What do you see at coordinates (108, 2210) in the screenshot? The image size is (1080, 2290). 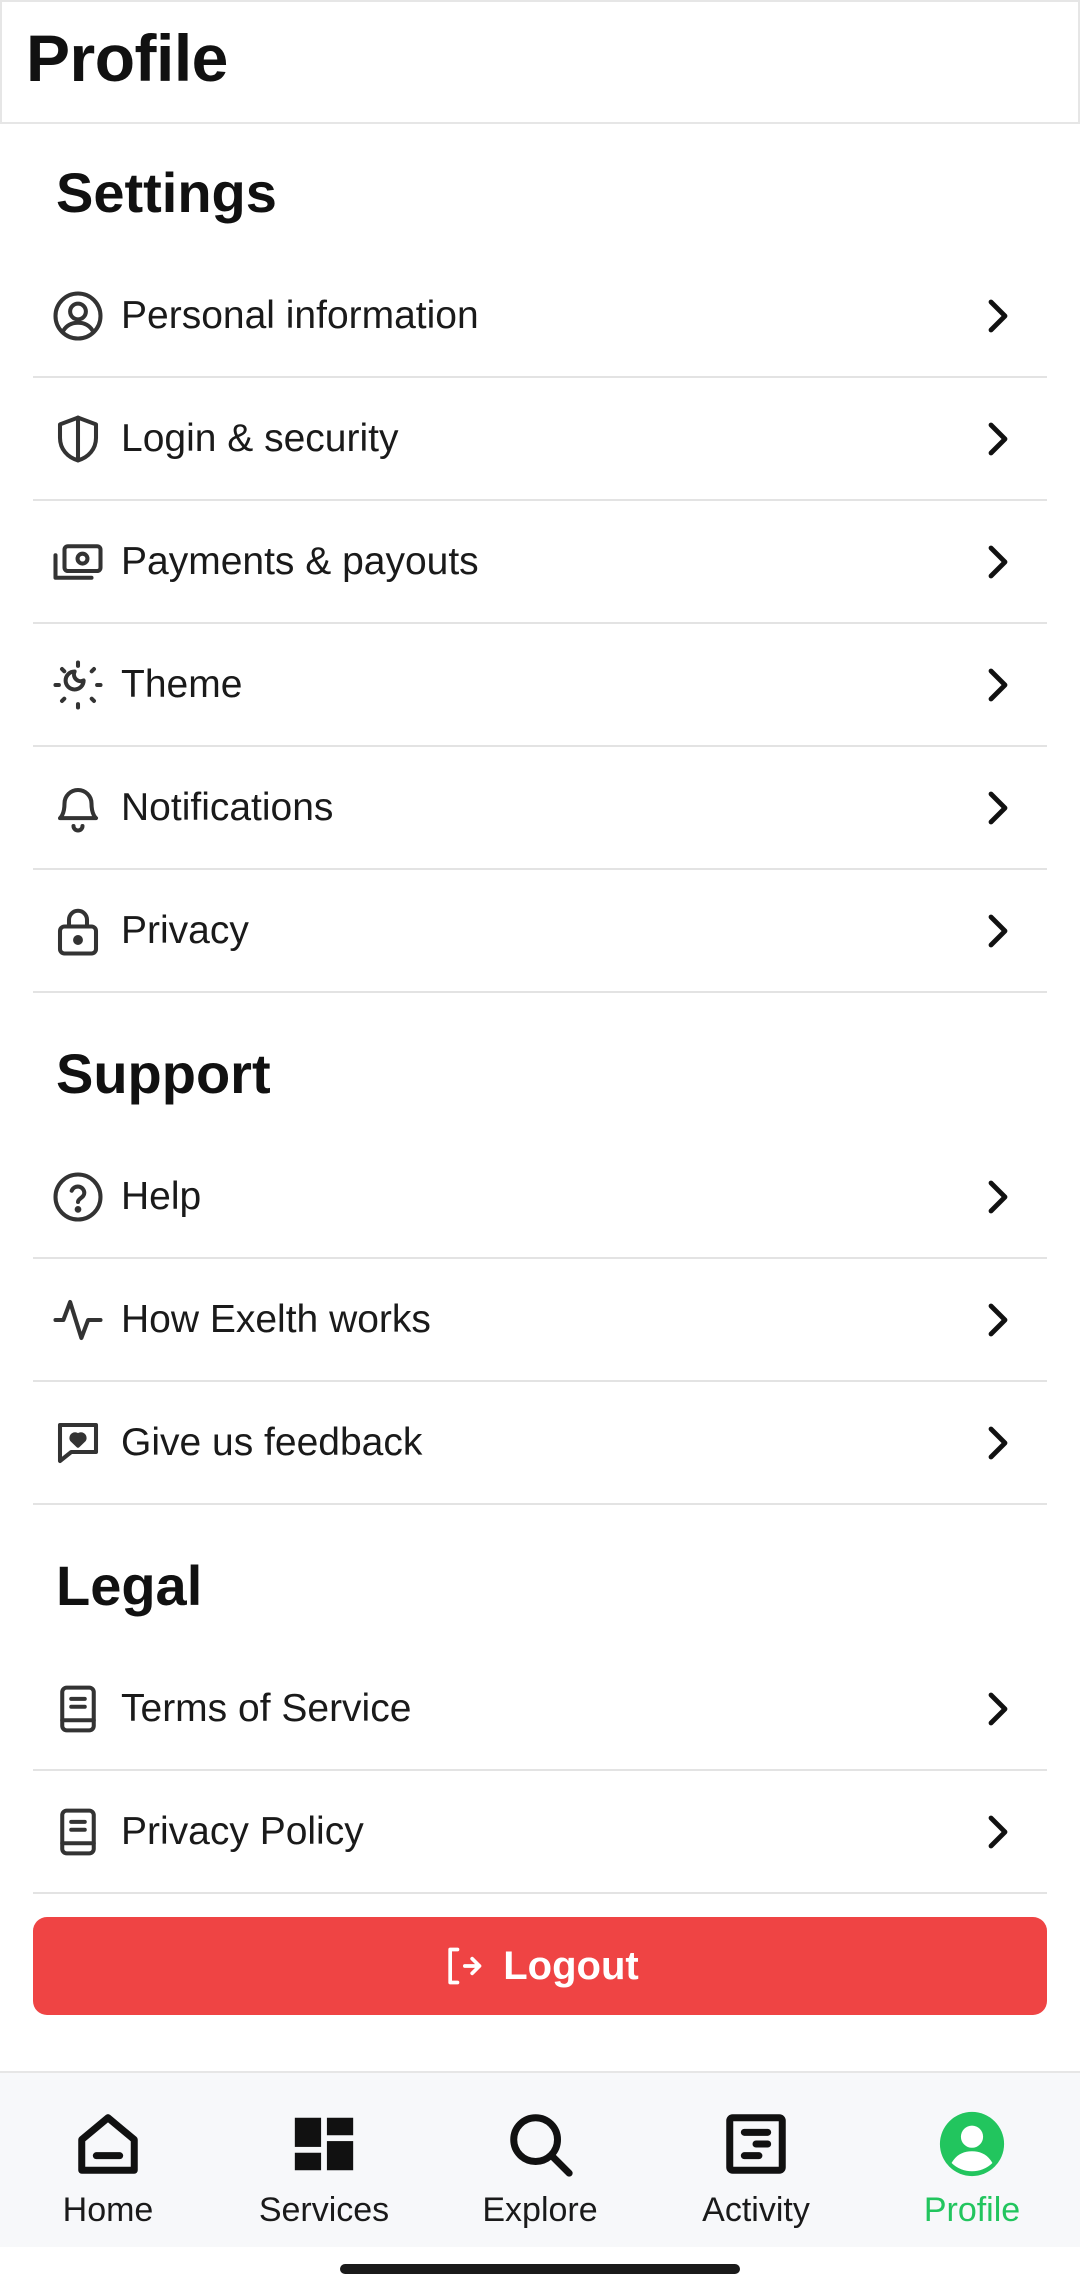 I see `tab-label: Home` at bounding box center [108, 2210].